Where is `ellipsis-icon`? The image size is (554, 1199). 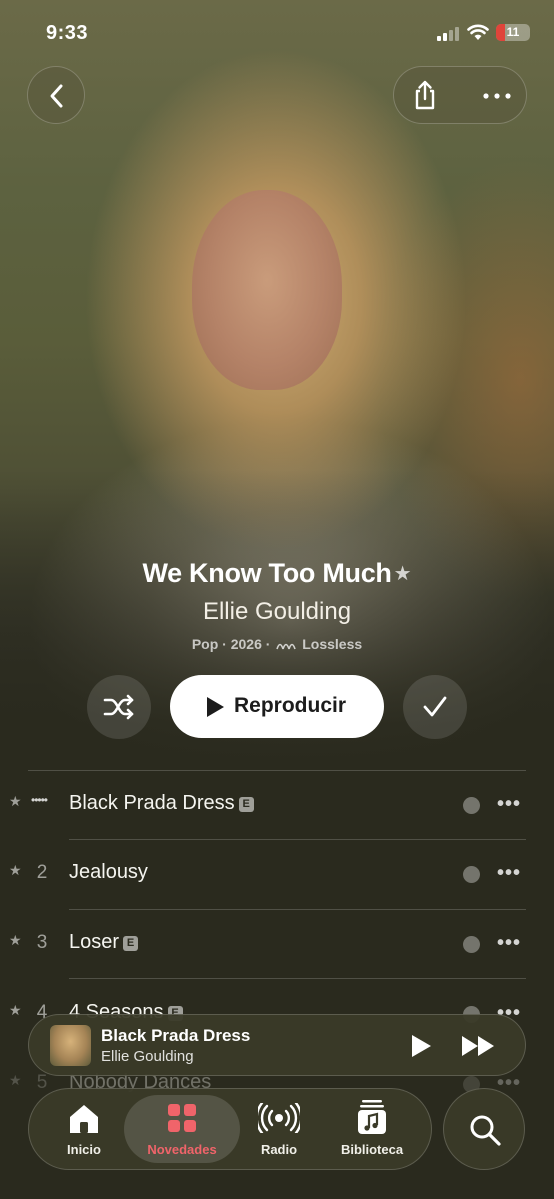 ellipsis-icon is located at coordinates (497, 96).